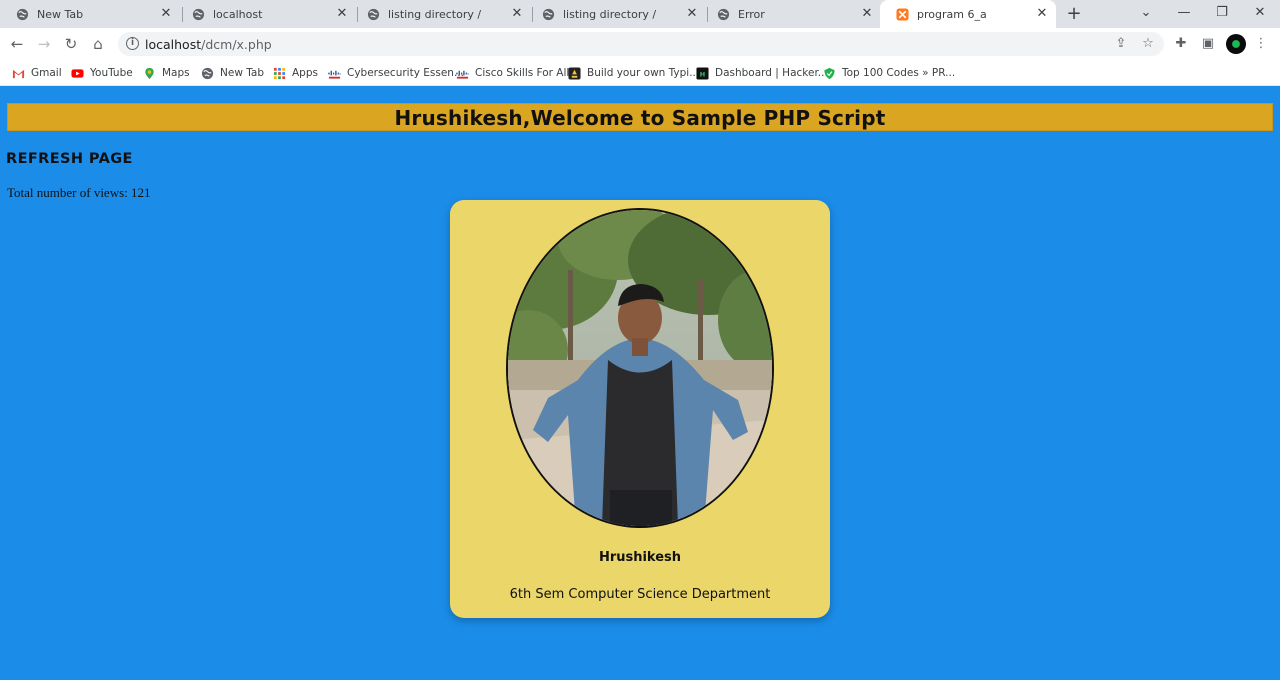 This screenshot has height=680, width=1280. I want to click on address-bar: i localhost/dcm/x.php ⇪ ☆, so click(641, 44).